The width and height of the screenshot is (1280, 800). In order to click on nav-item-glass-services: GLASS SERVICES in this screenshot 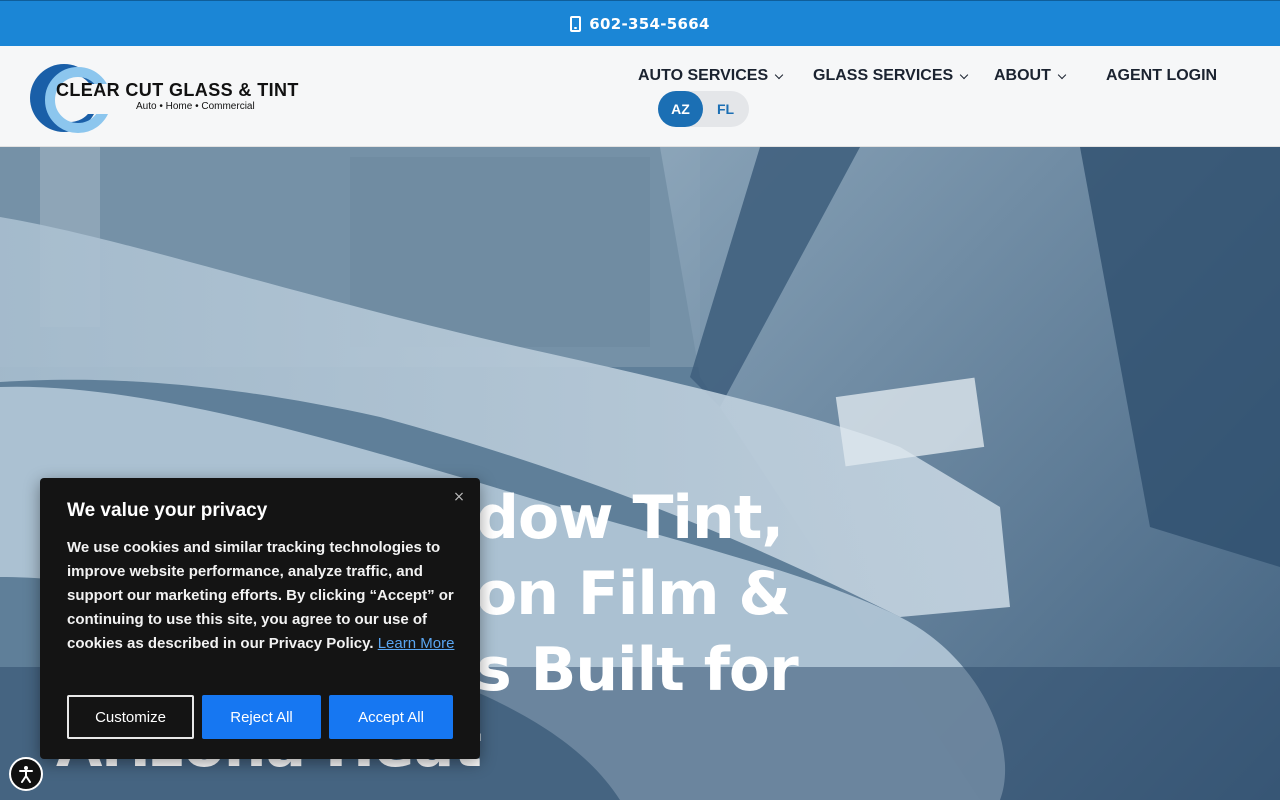, I will do `click(891, 76)`.